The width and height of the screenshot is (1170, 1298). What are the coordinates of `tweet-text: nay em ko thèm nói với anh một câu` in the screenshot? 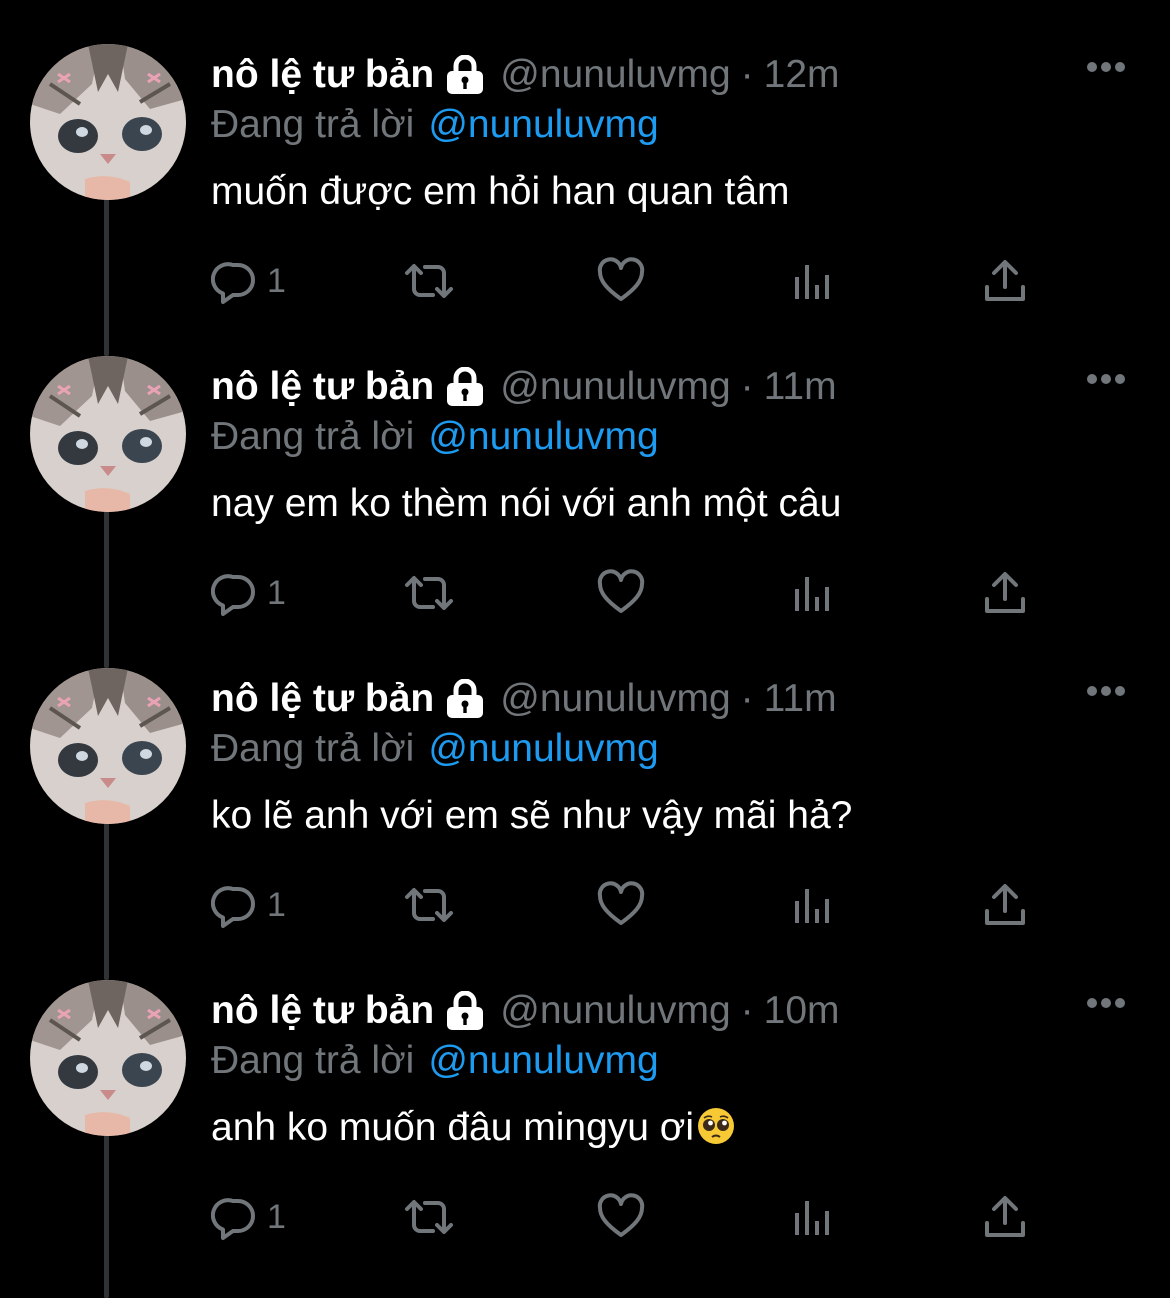 It's located at (526, 504).